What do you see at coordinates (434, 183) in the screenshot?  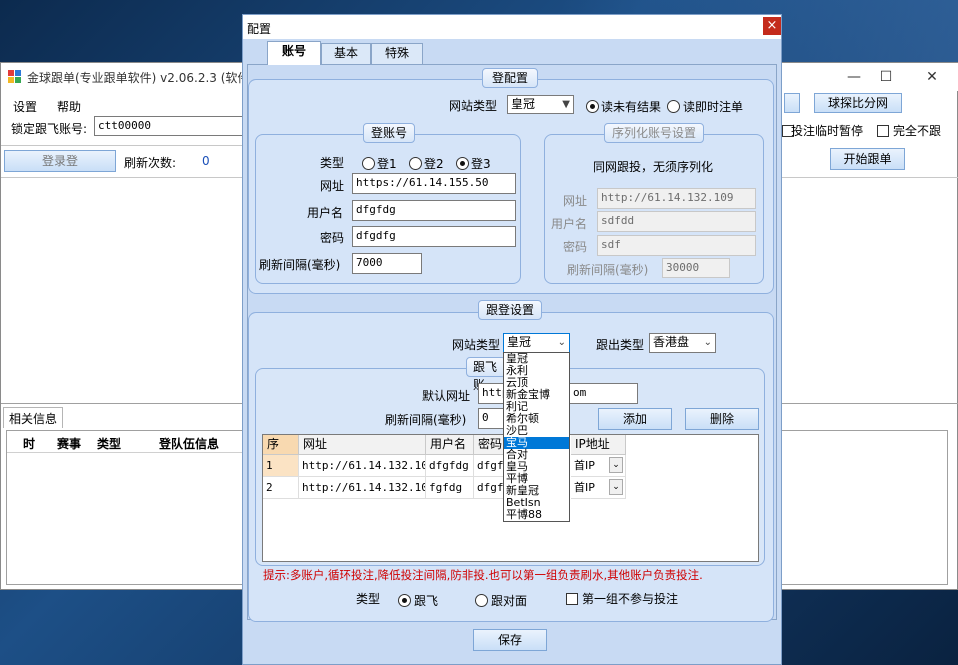 I see `url-input: https://61.14.155.50` at bounding box center [434, 183].